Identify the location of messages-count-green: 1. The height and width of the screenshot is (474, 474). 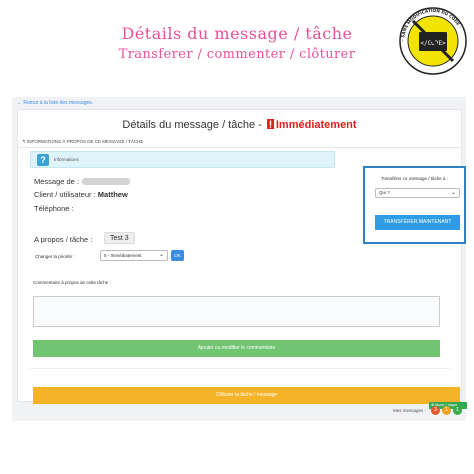
(457, 410).